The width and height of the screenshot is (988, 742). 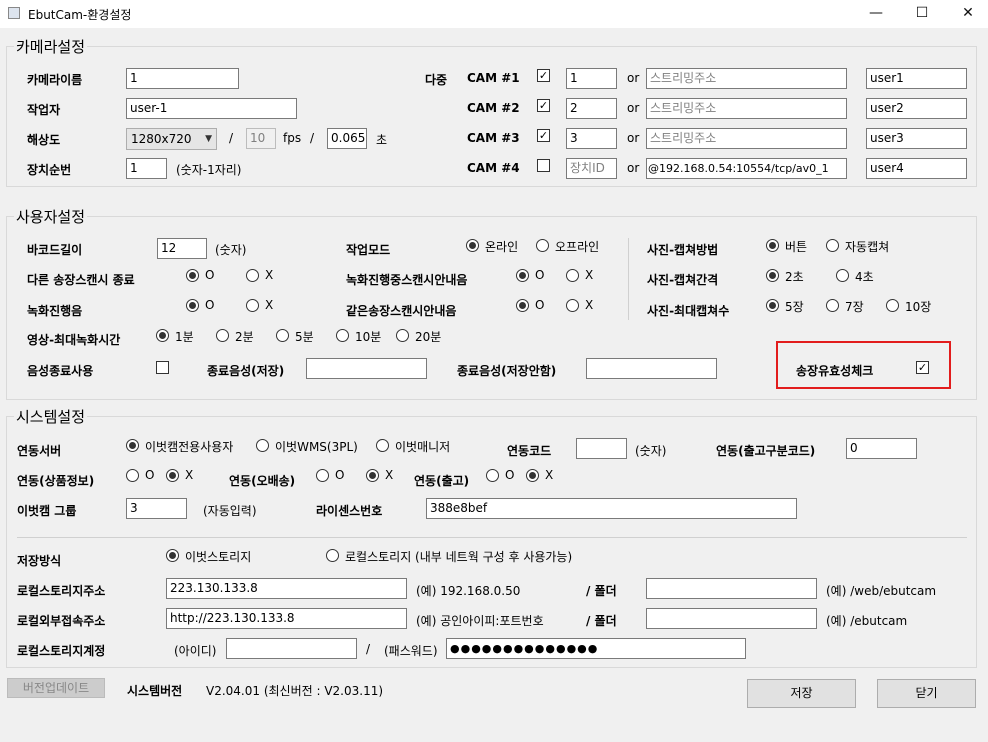 What do you see at coordinates (401, 311) in the screenshot?
I see `same-scan-sound-label: 같은송장스캔시안내음` at bounding box center [401, 311].